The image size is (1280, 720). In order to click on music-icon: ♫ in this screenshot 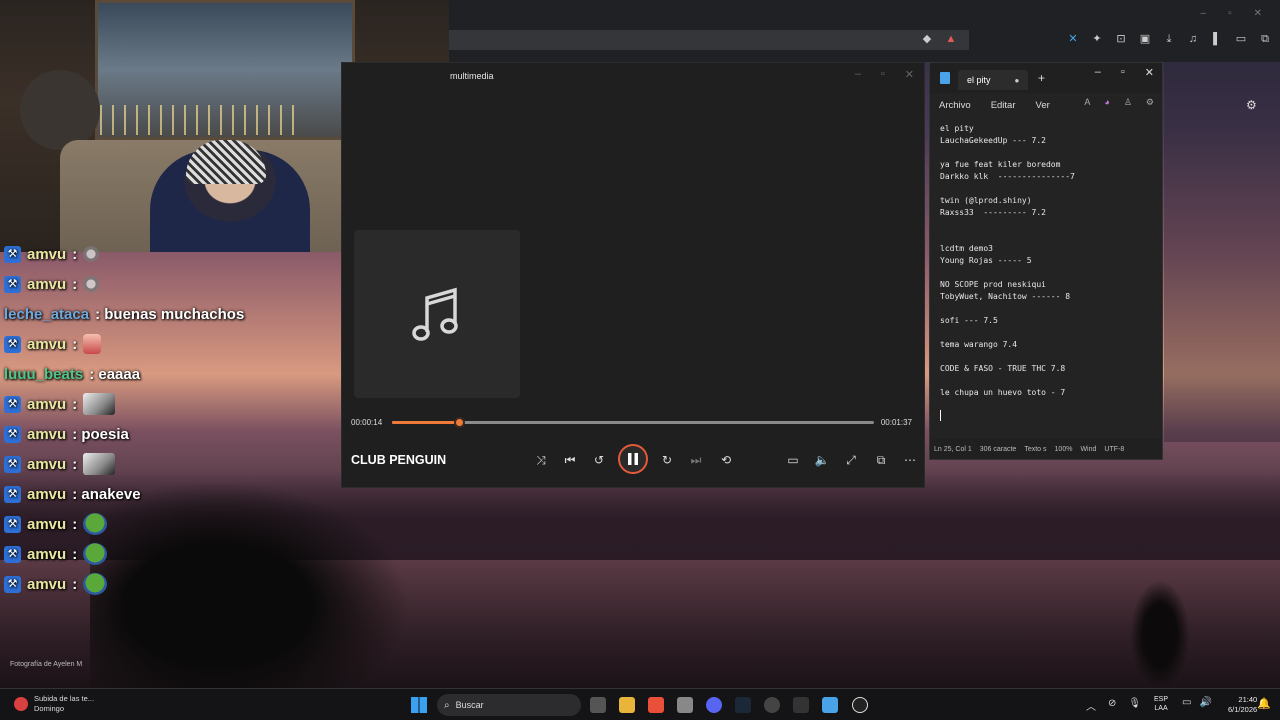, I will do `click(1193, 39)`.